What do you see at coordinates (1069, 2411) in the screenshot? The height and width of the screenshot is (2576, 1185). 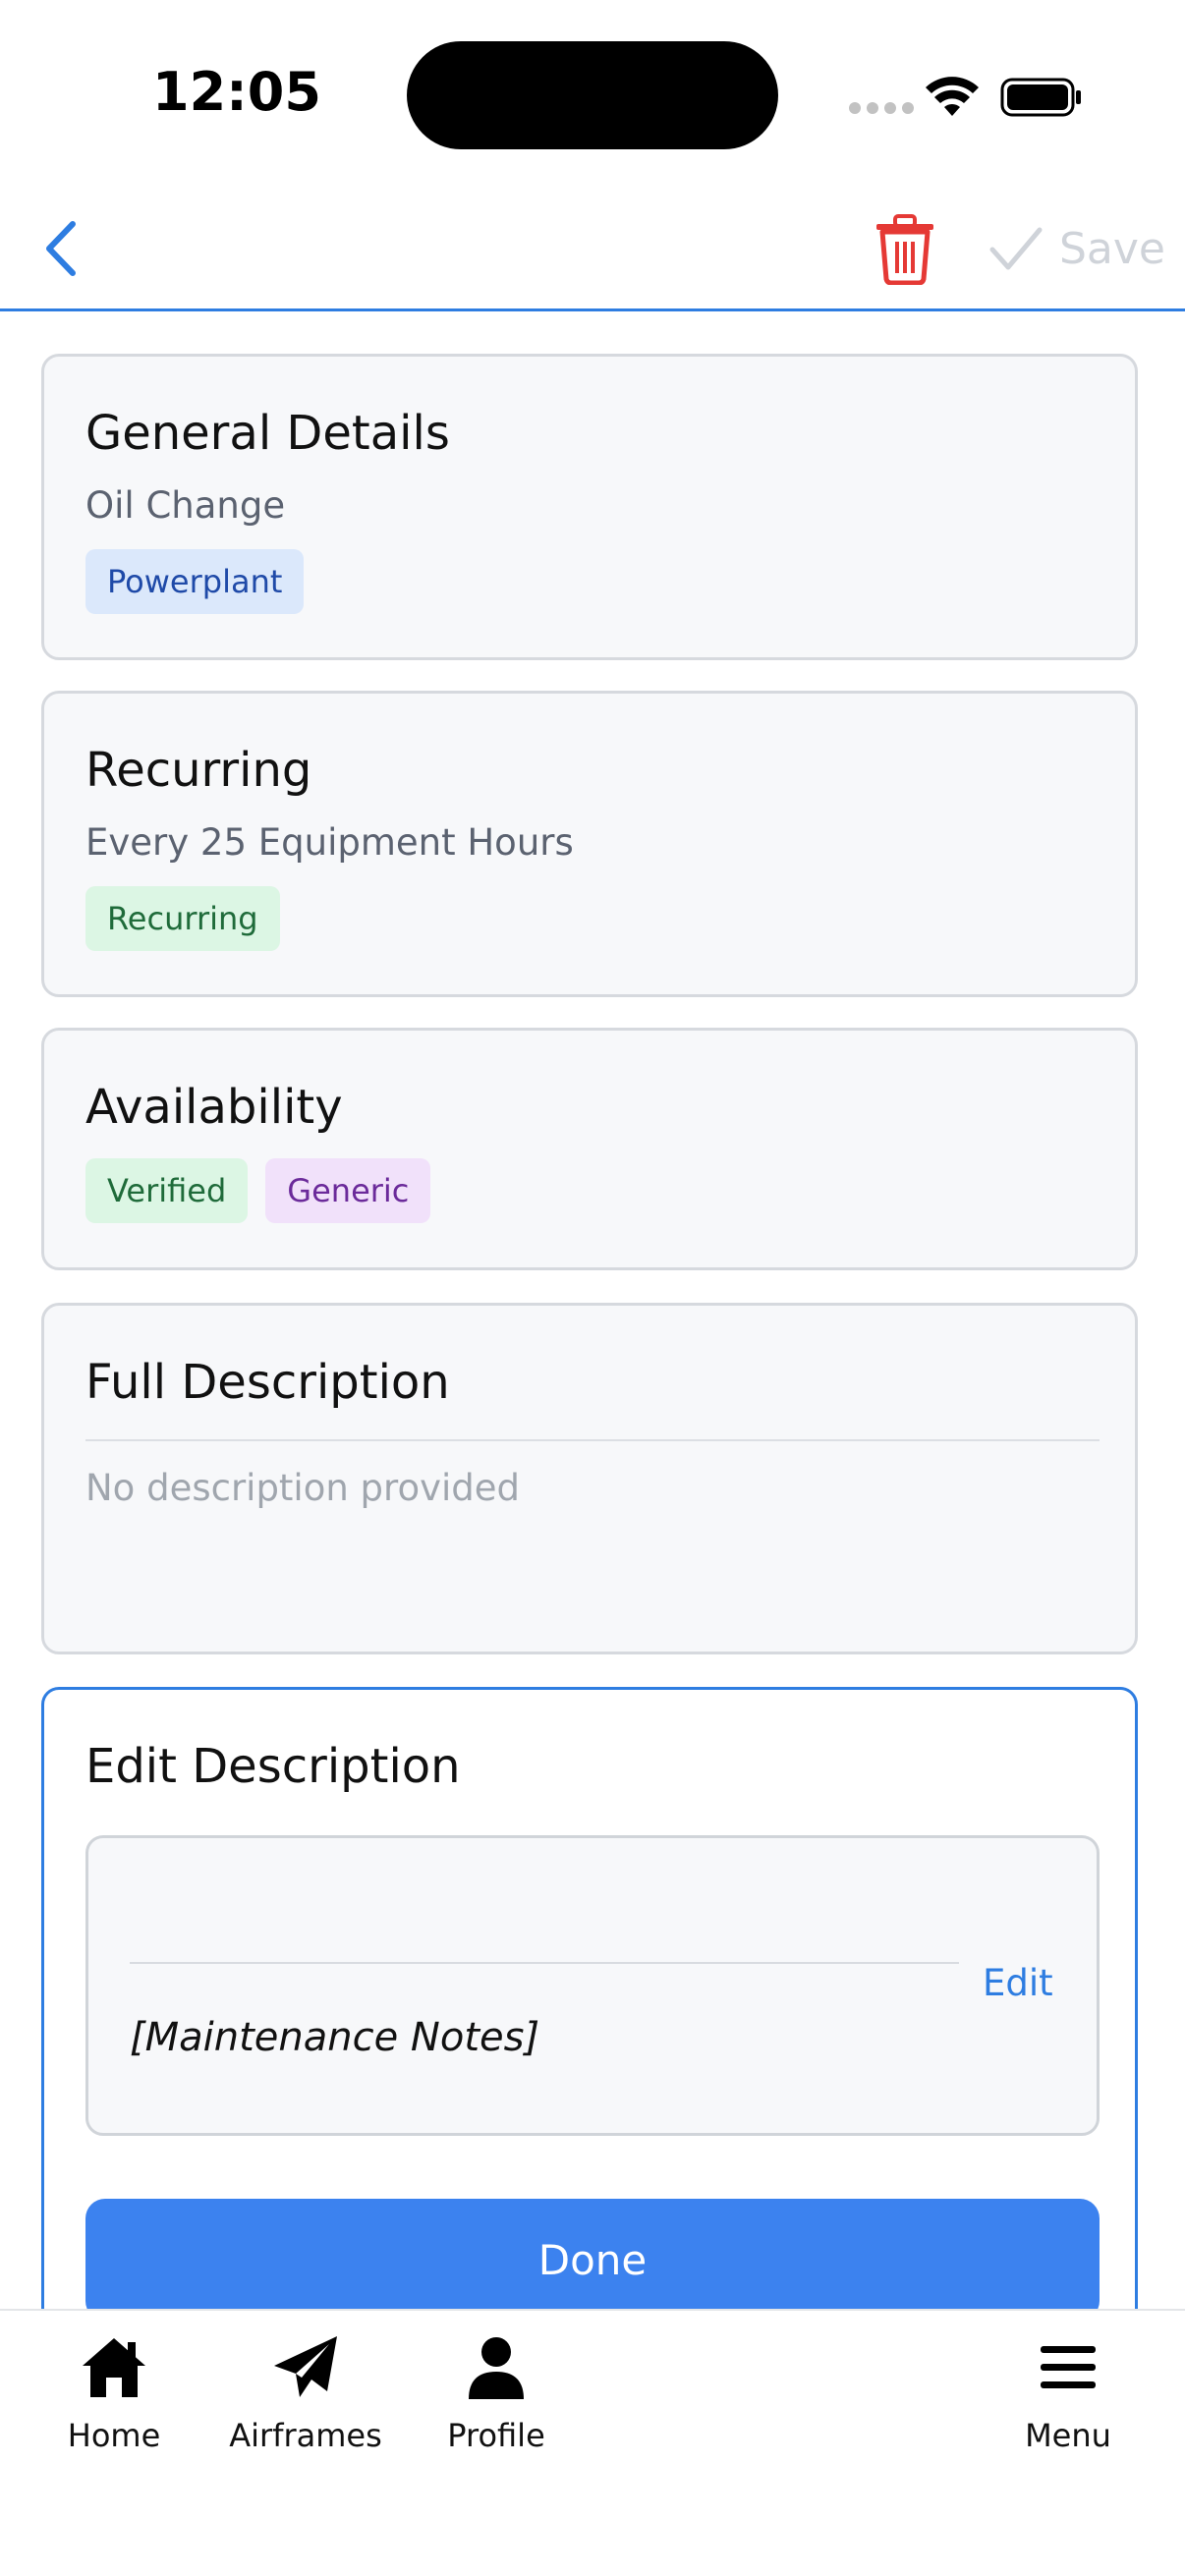 I see `tab-menu: Menu` at bounding box center [1069, 2411].